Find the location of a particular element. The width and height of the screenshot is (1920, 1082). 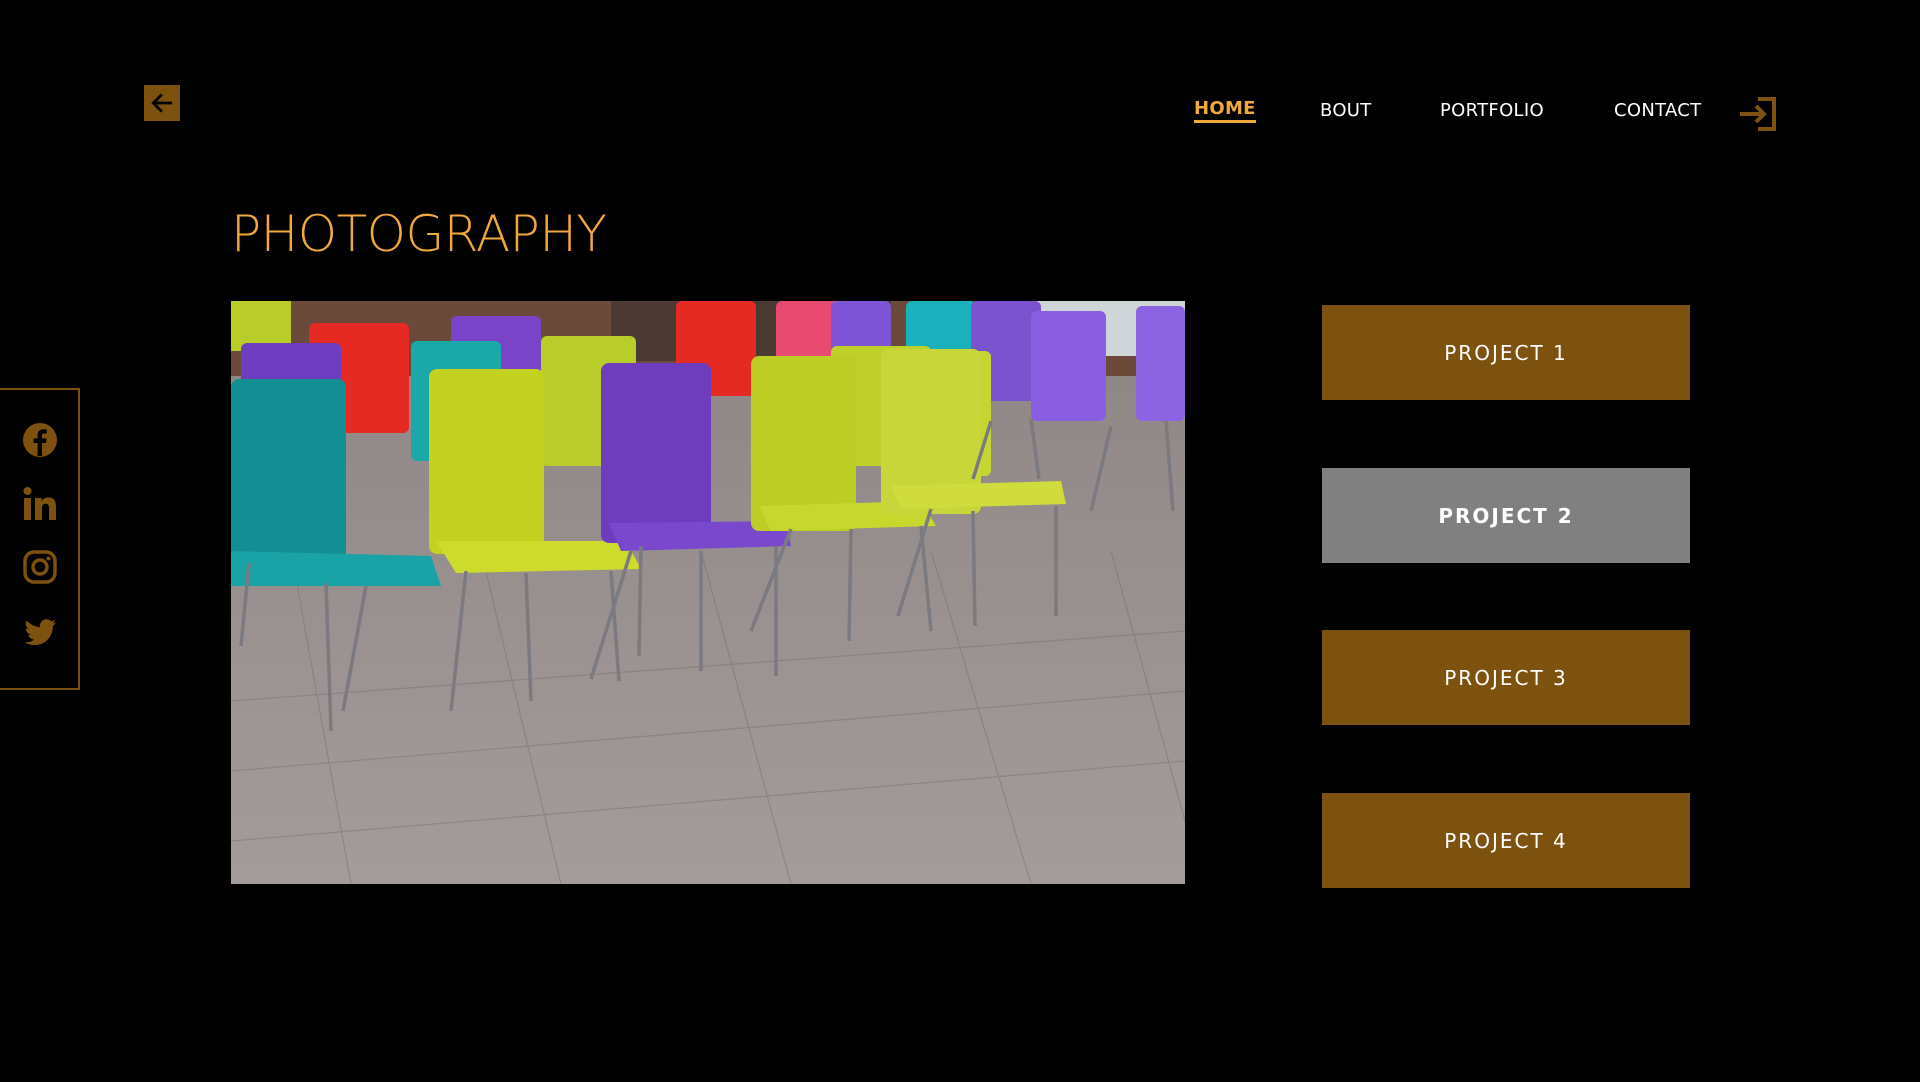

sign-in-icon is located at coordinates (1758, 114).